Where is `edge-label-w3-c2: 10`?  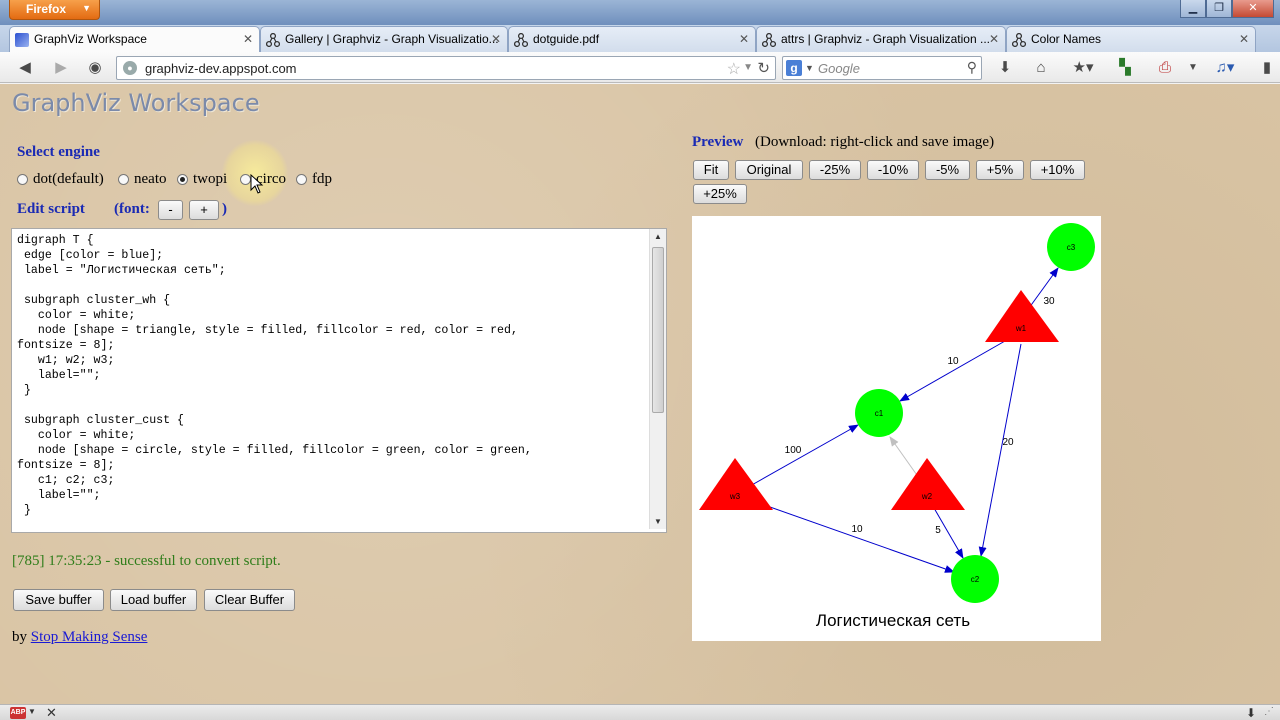
edge-label-w3-c2: 10 is located at coordinates (857, 529).